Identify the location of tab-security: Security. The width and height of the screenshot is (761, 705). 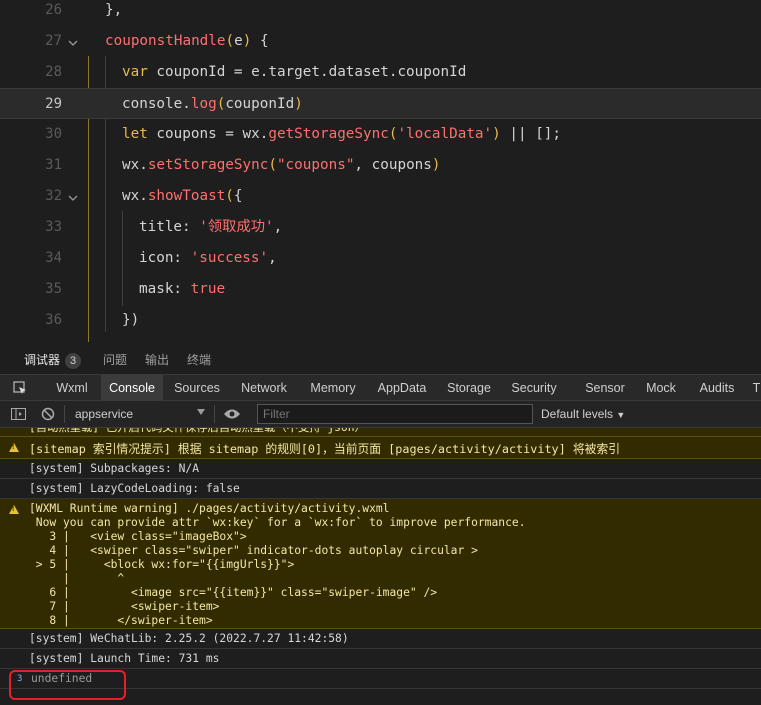
(534, 388).